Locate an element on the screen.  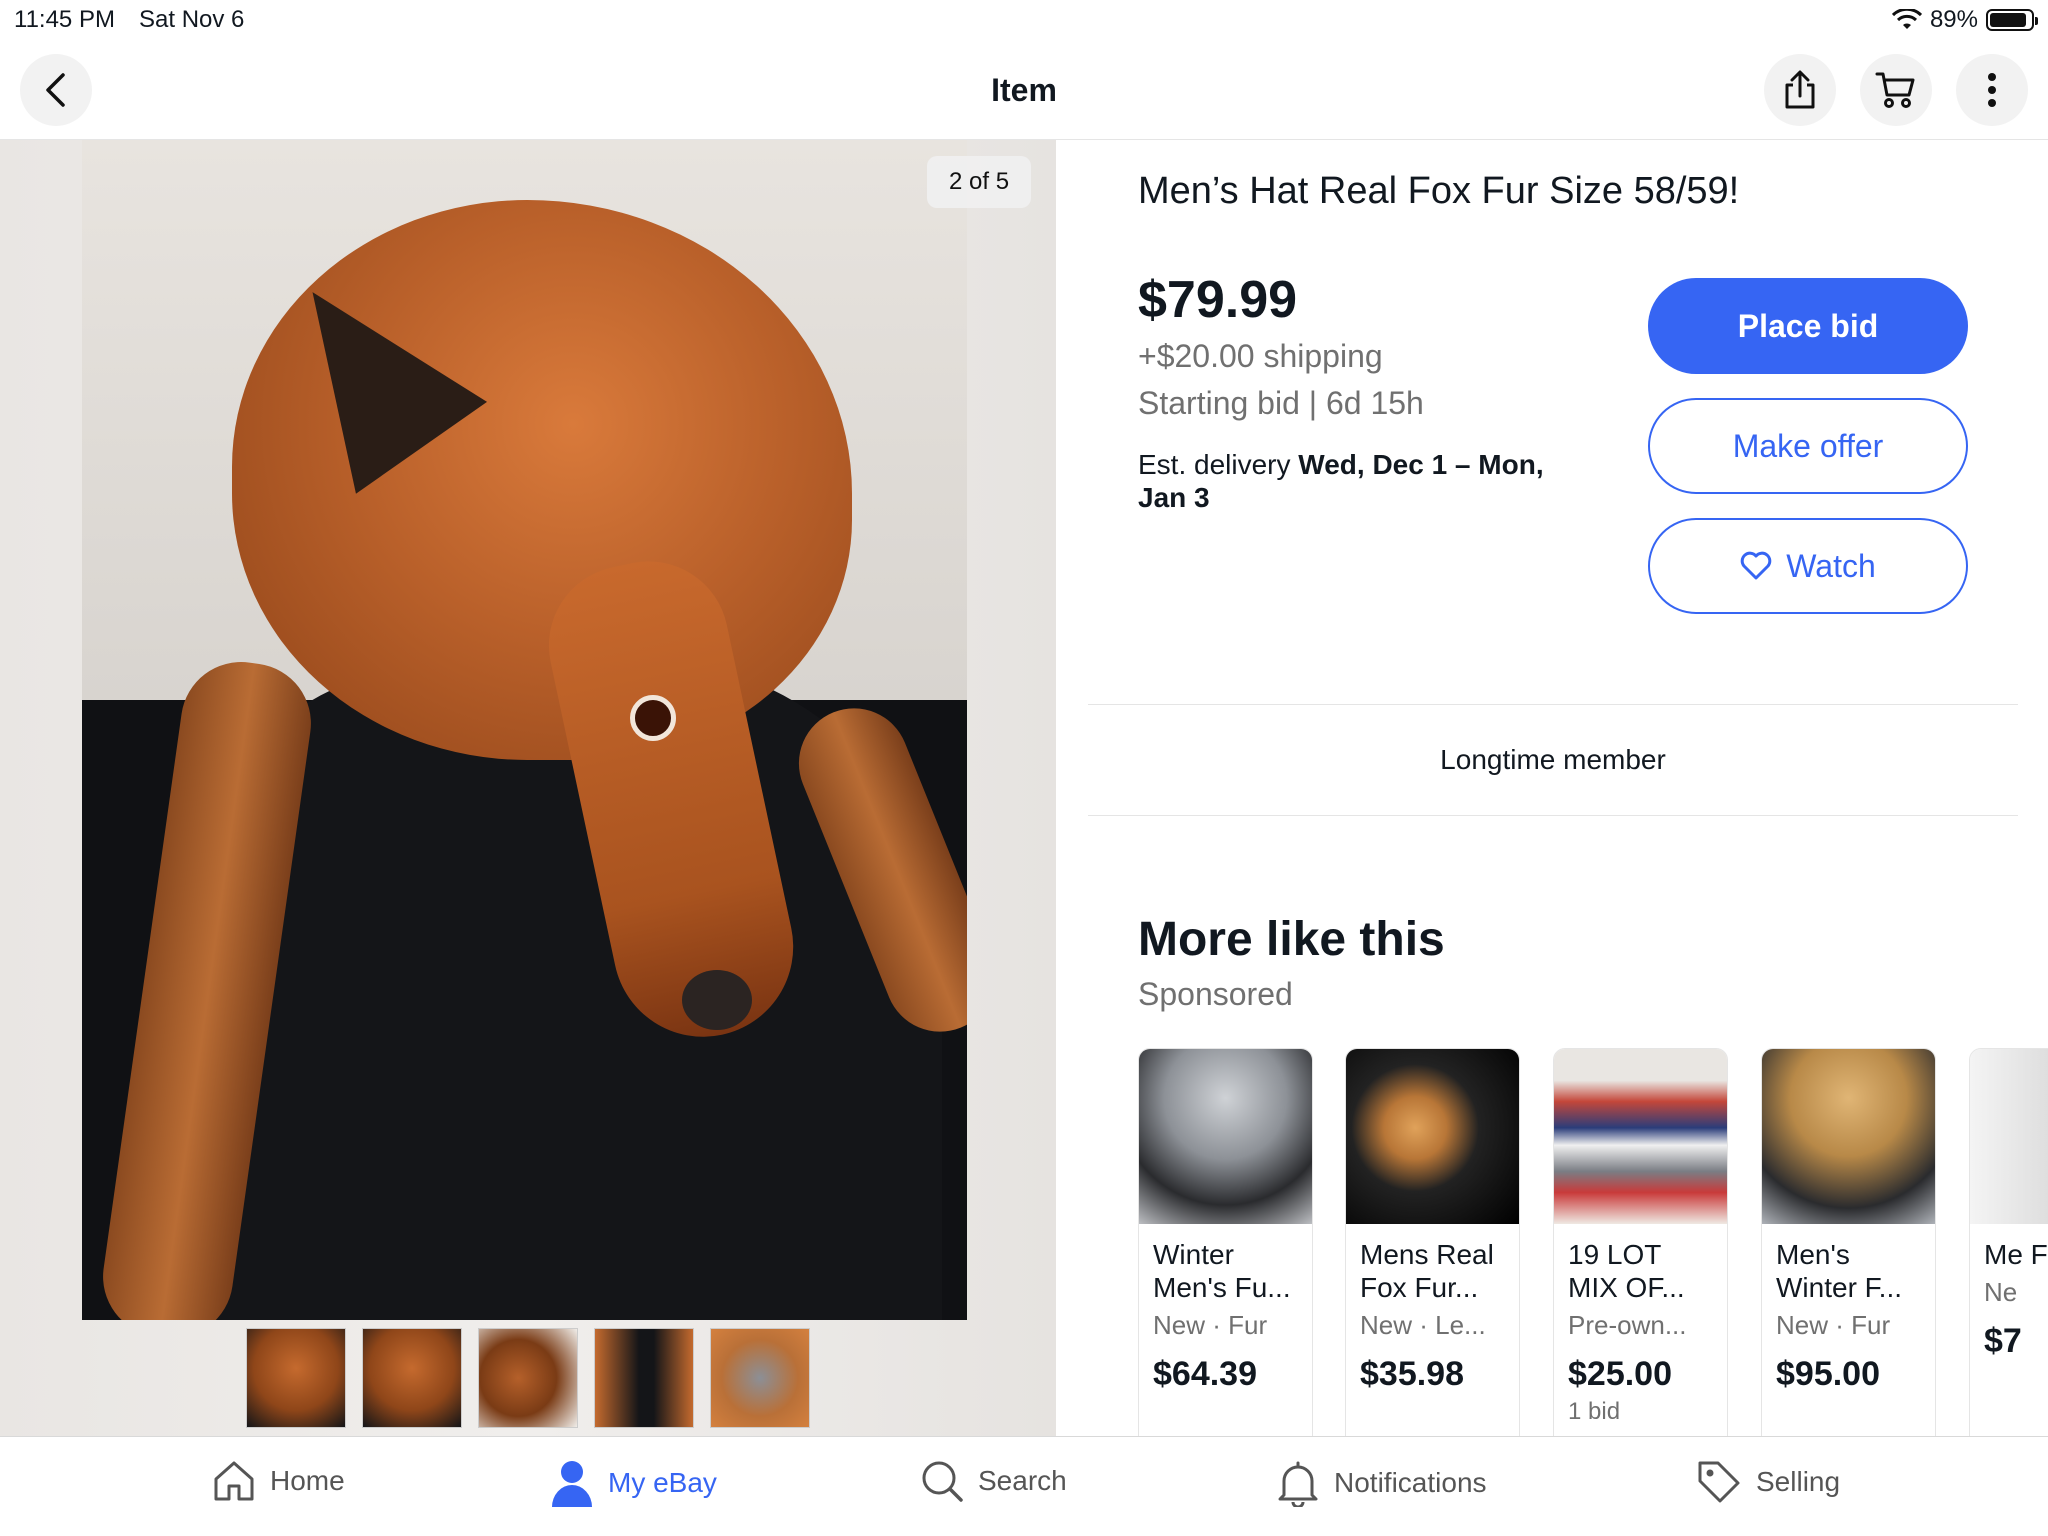
recommendation-card: Me Fo Ne $7 is located at coordinates (2008, 1242).